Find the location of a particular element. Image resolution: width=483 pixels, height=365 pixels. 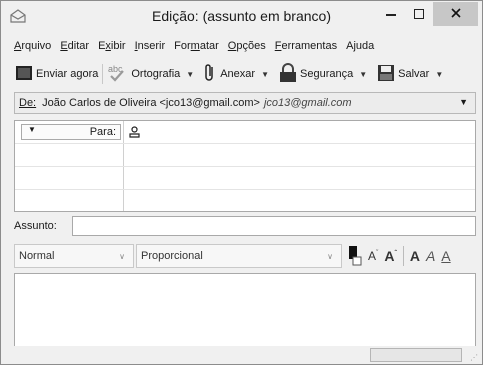

title-bar: Edição: (assunto em branco) is located at coordinates (241, 17).